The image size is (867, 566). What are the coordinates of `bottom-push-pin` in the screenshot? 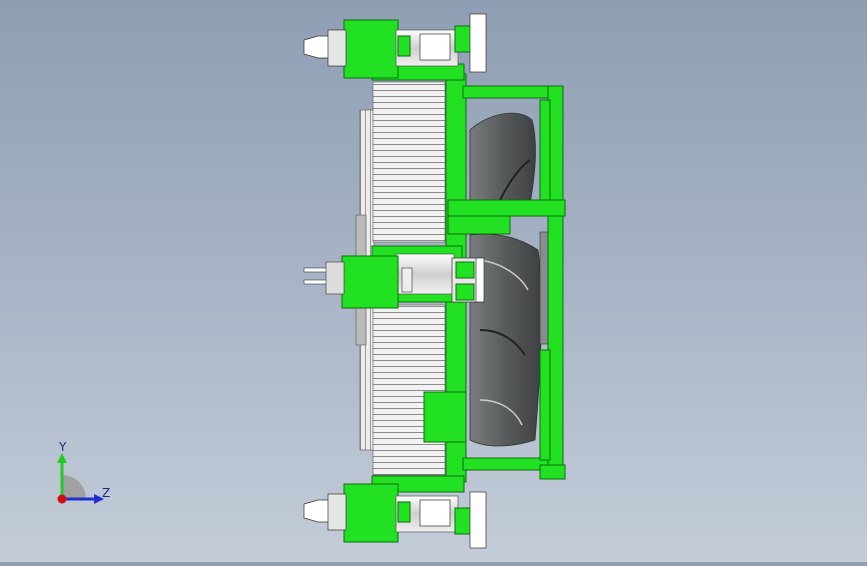 It's located at (395, 512).